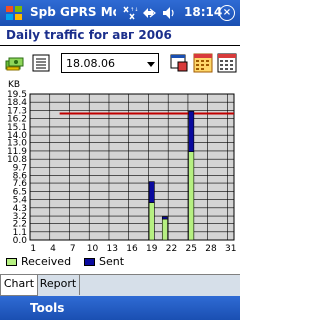 The height and width of the screenshot is (320, 320). What do you see at coordinates (211, 249) in the screenshot?
I see `x-tick-label: 28` at bounding box center [211, 249].